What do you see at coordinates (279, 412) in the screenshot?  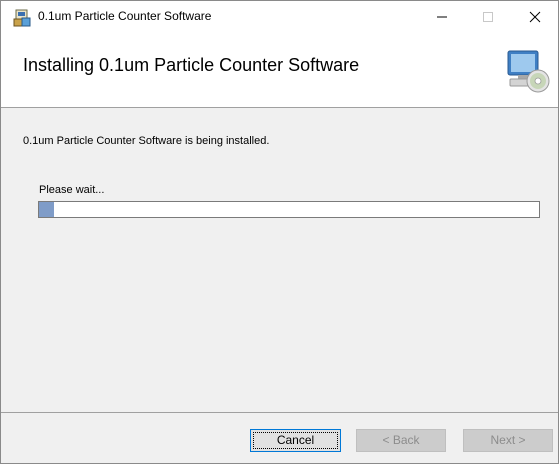 I see `footer-divider` at bounding box center [279, 412].